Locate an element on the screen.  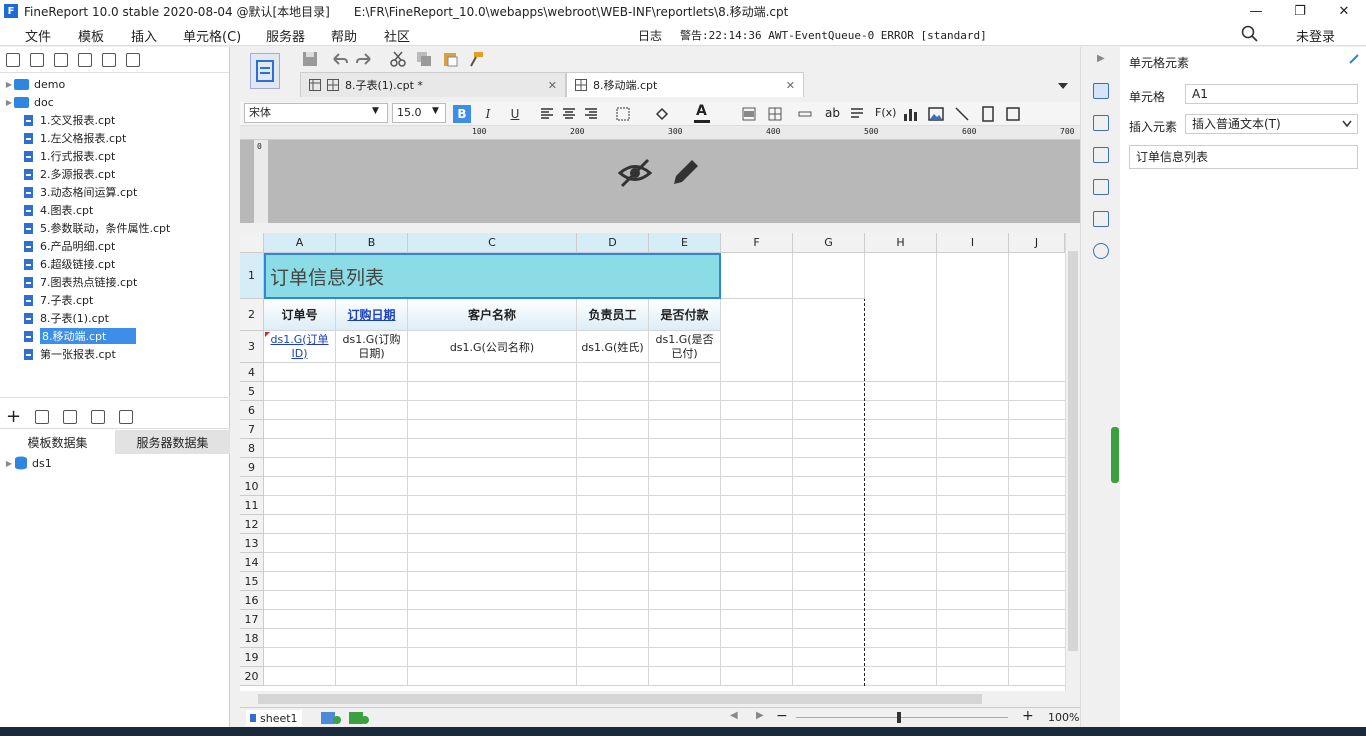
cell-attr-icon is located at coordinates (1101, 123).